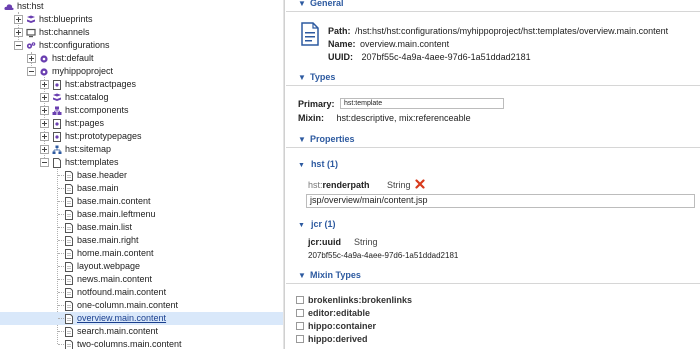  Describe the element at coordinates (366, 242) in the screenshot. I see `property-type: String` at that location.